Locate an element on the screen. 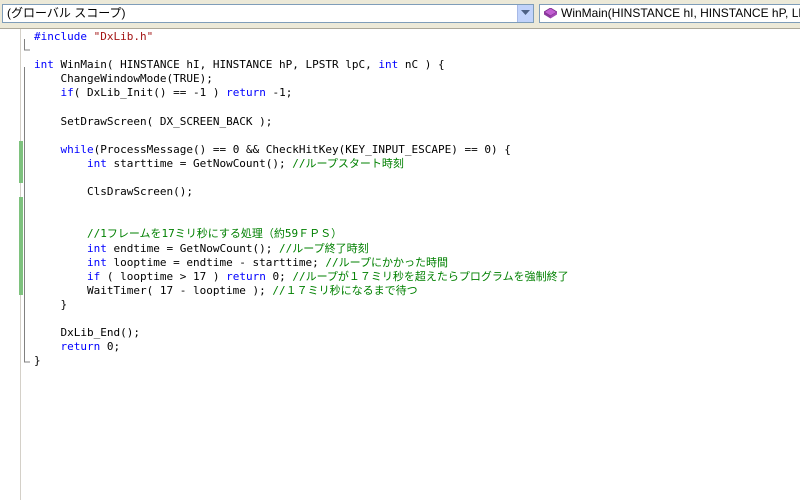  code-comment: //１７ミリ秒になるまで待つ is located at coordinates (345, 290).